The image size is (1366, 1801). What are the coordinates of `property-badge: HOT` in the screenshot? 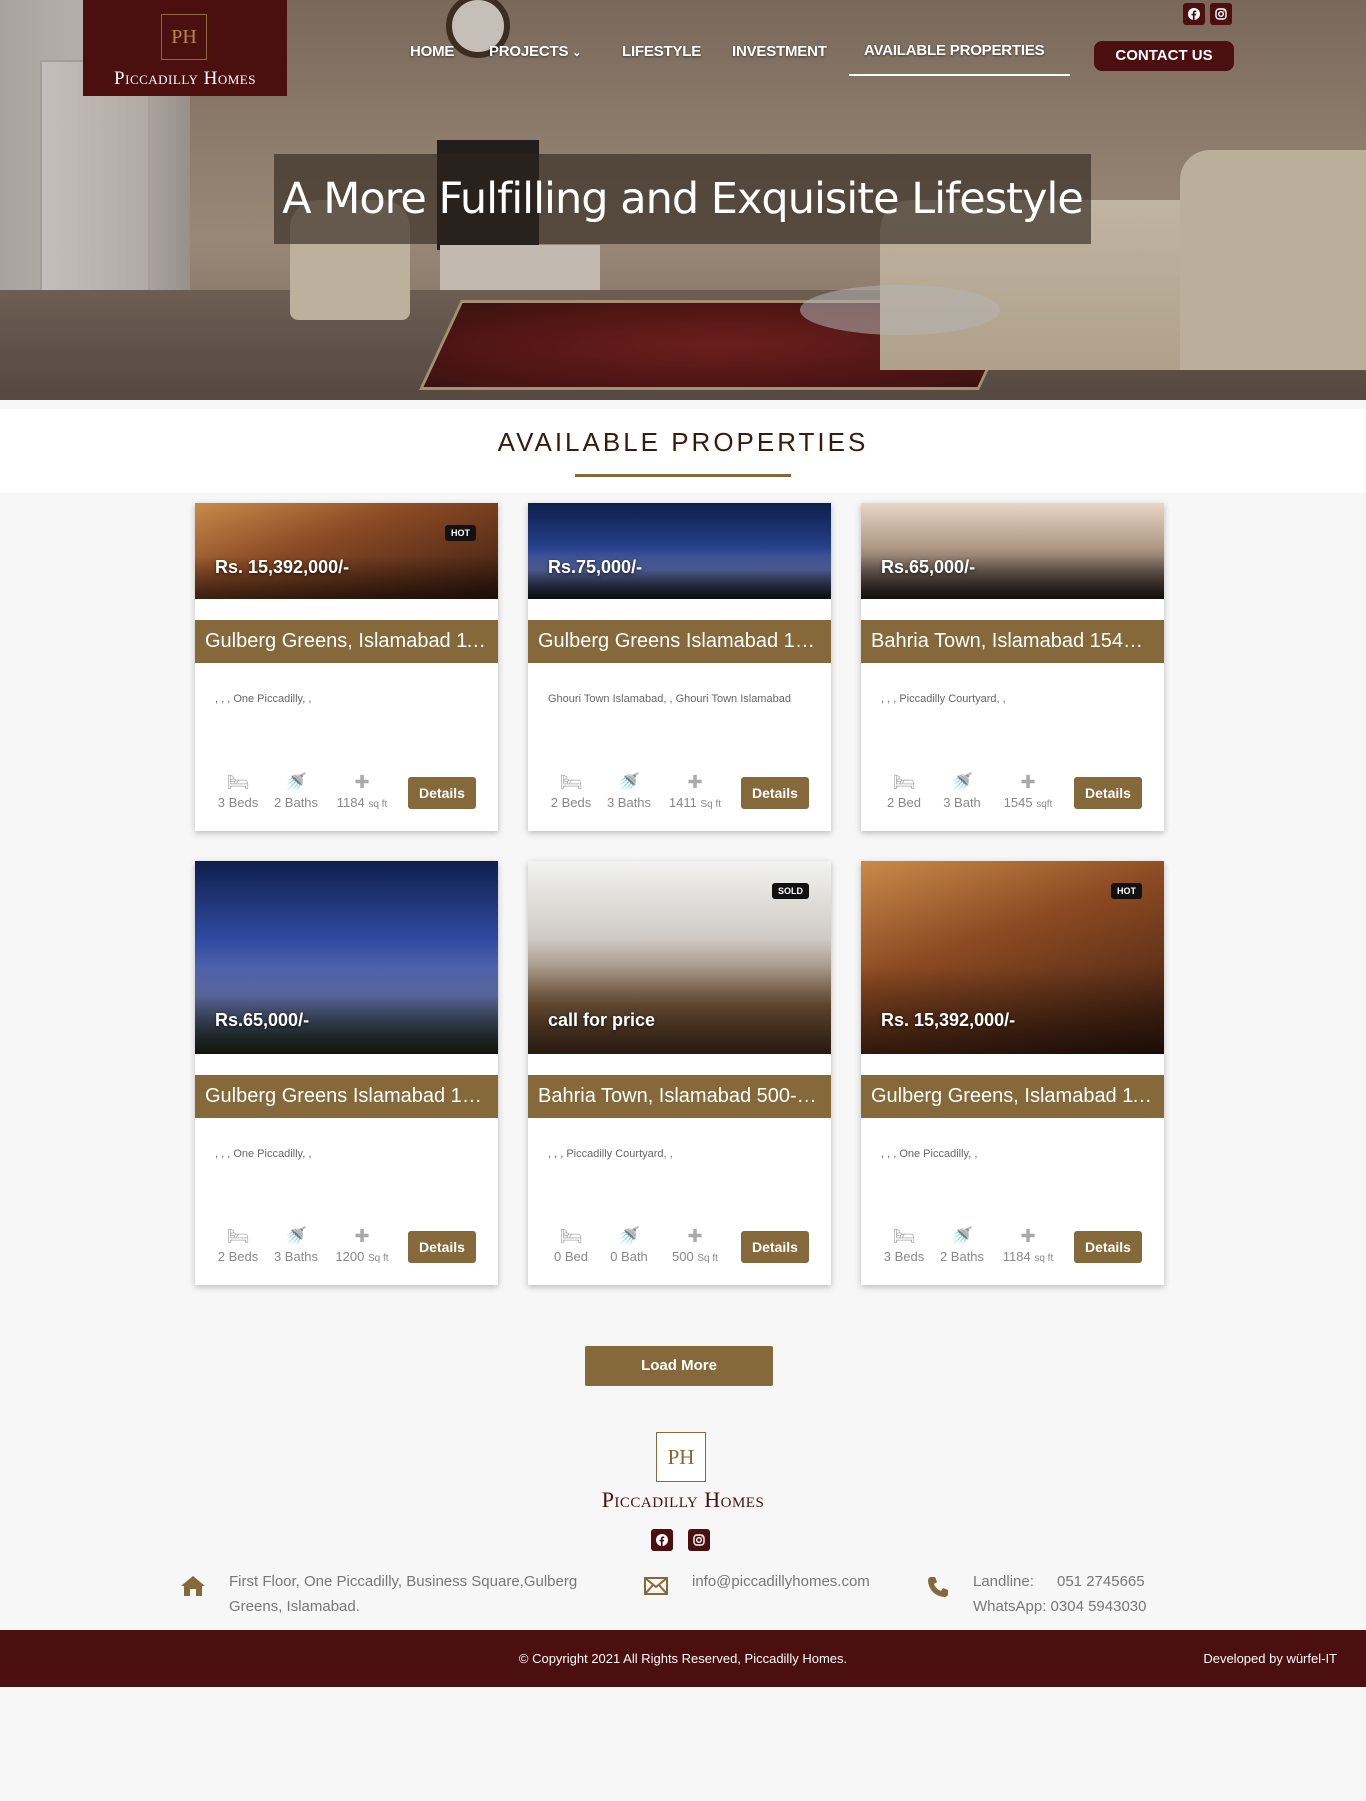 It's located at (1126, 891).